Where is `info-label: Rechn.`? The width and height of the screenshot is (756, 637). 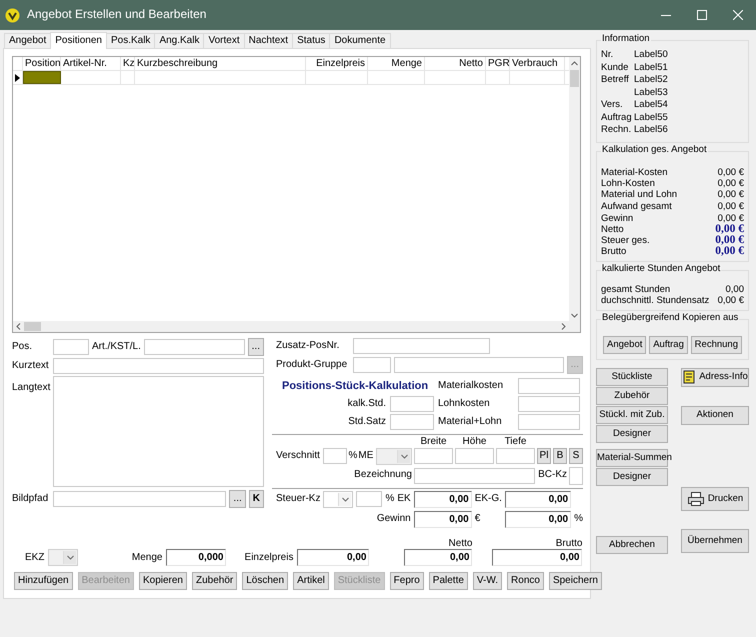
info-label: Rechn. is located at coordinates (616, 131).